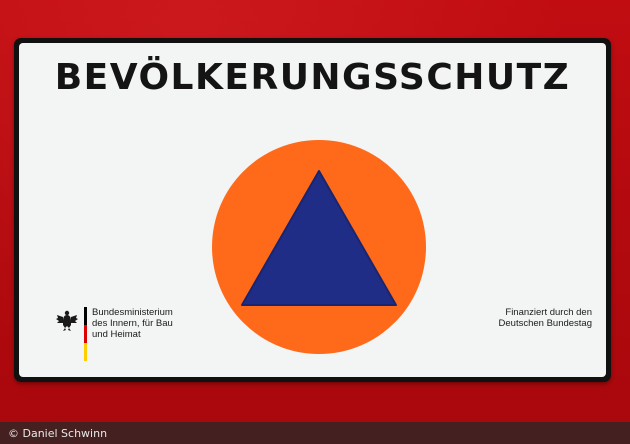 The image size is (630, 444). What do you see at coordinates (548, 312) in the screenshot?
I see `funding-line: Finanziert durch den` at bounding box center [548, 312].